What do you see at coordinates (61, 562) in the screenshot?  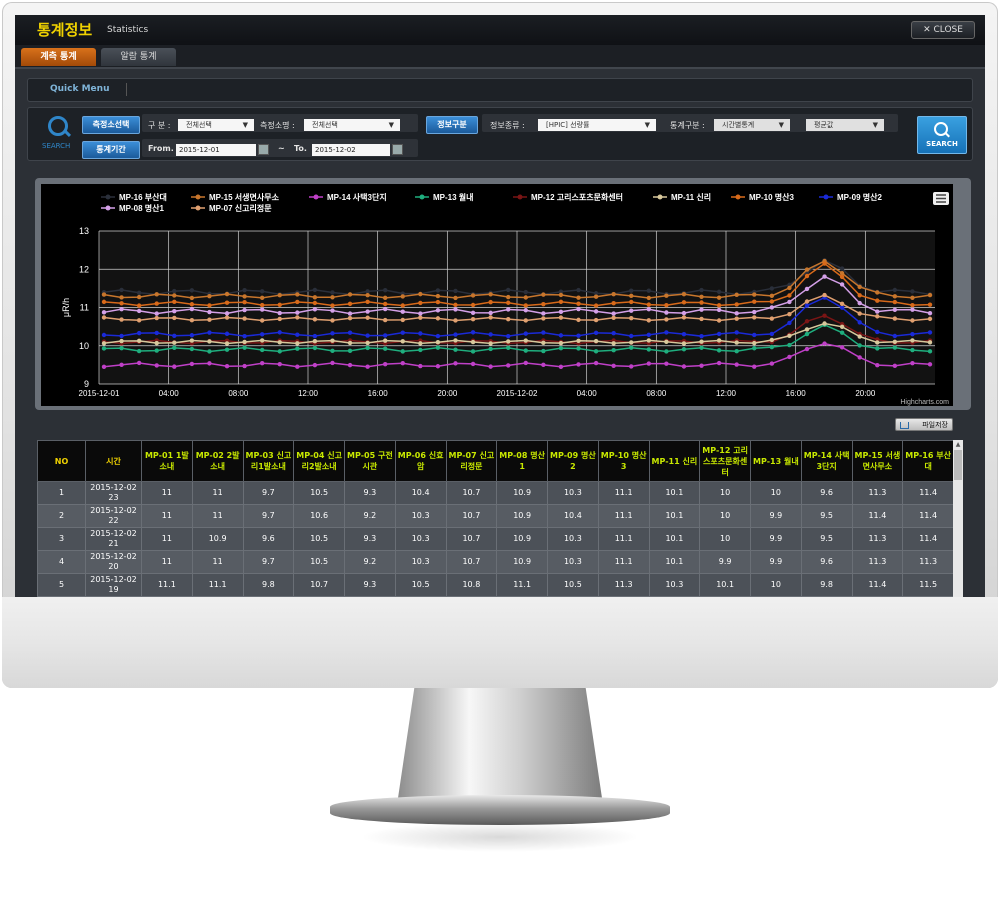 I see `table-cell: 4` at bounding box center [61, 562].